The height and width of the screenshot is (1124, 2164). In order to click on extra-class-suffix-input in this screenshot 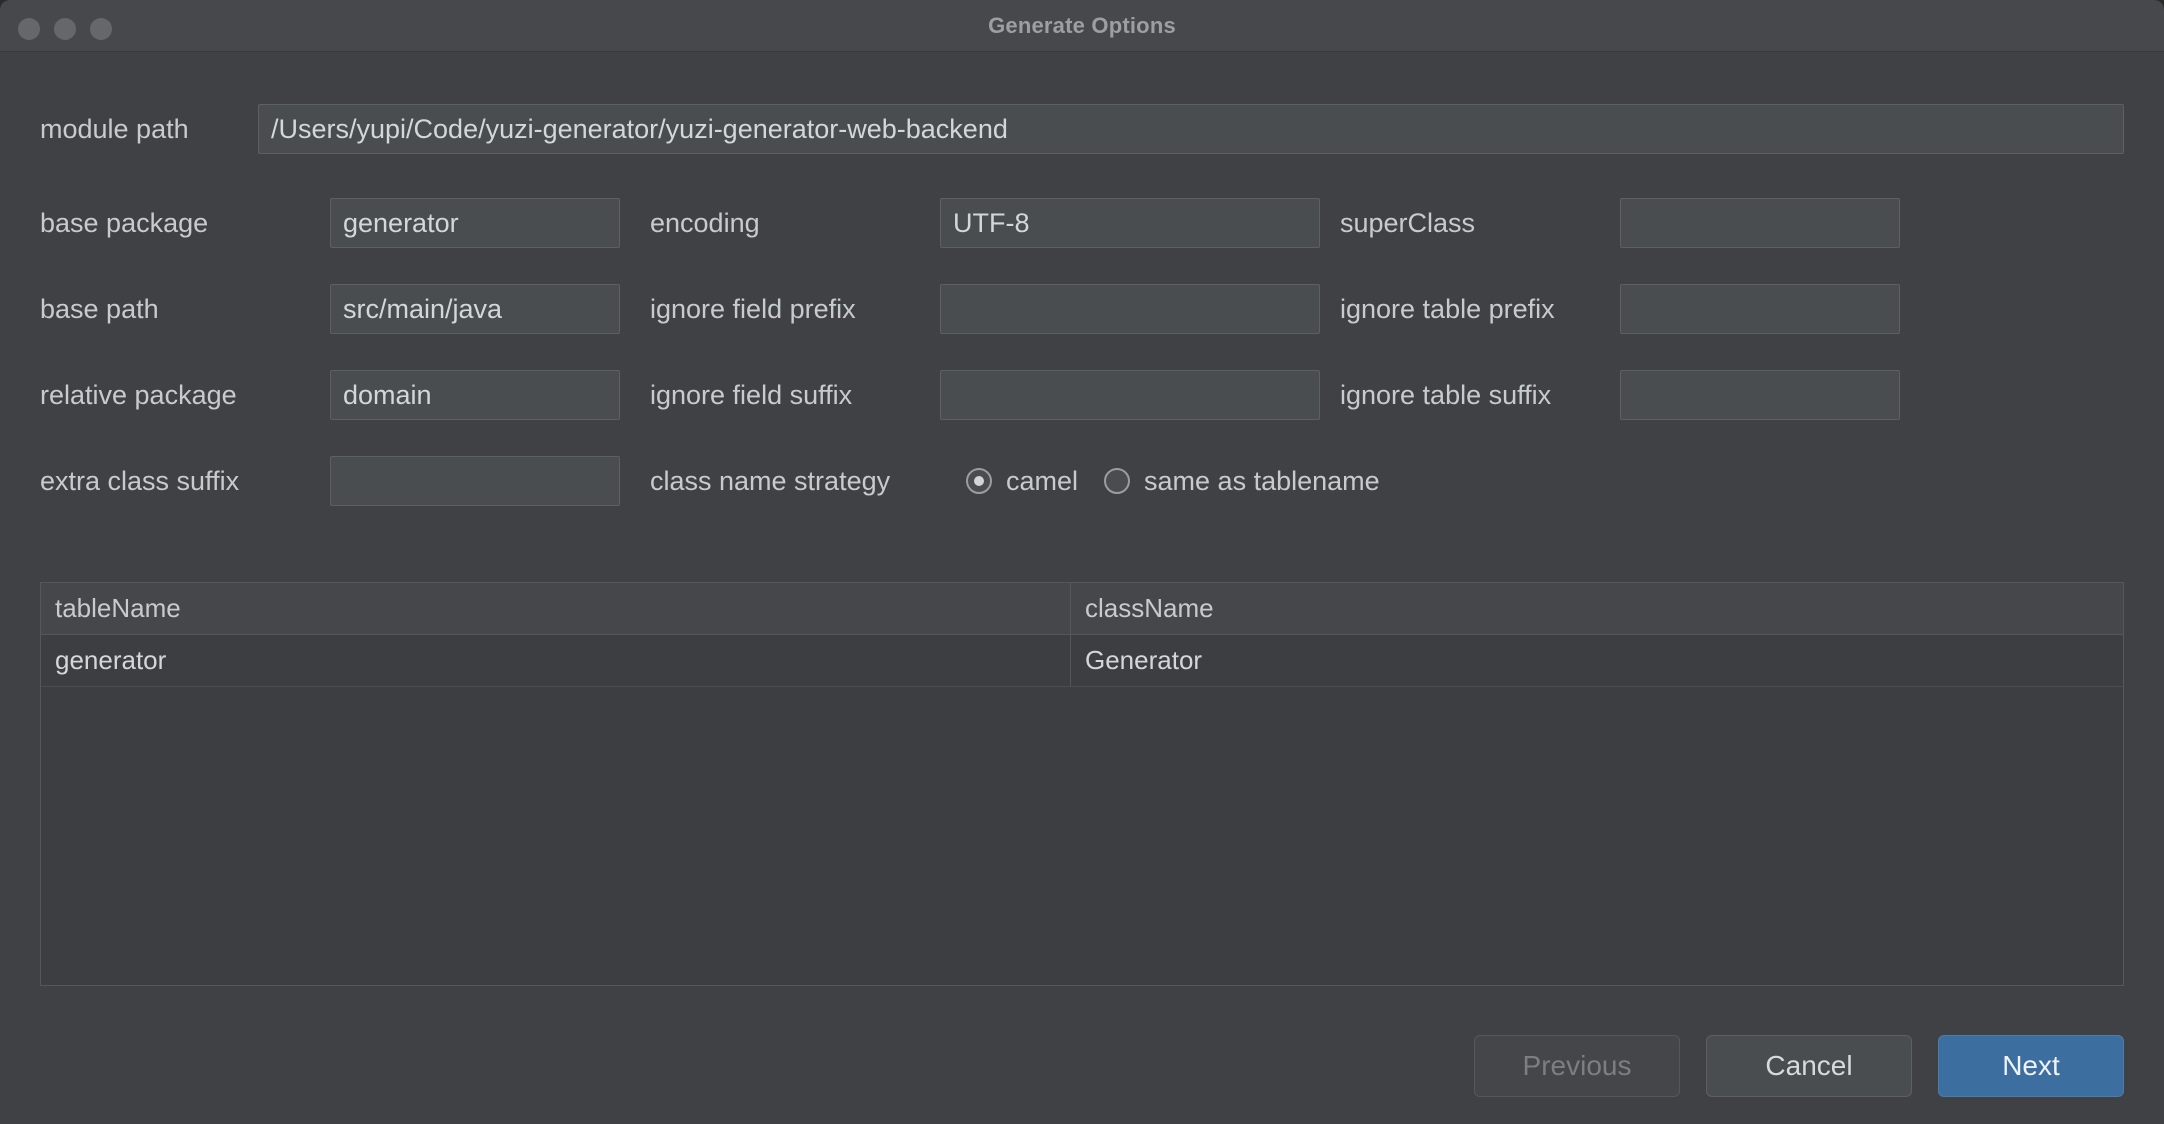, I will do `click(475, 481)`.